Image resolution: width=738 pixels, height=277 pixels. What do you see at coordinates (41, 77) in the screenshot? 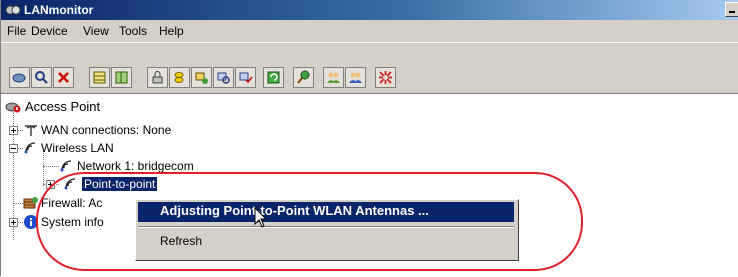
I see `search-device-icon` at bounding box center [41, 77].